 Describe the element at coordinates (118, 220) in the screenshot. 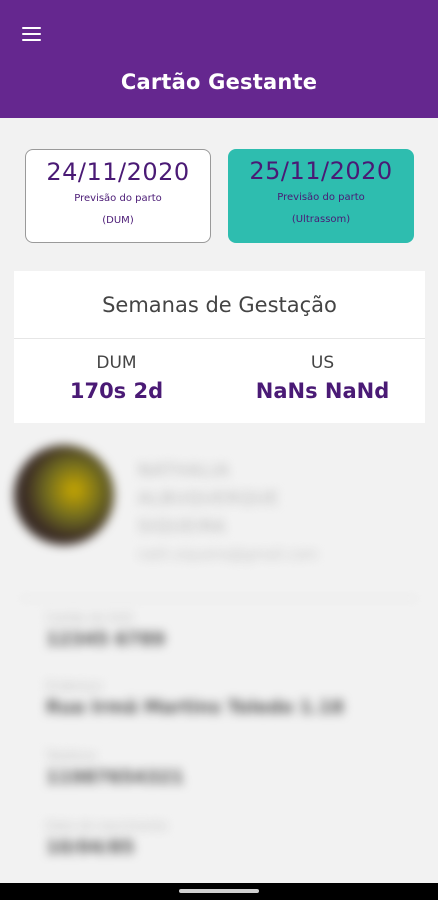

I see `due-date-dum-method: (DUM)` at that location.